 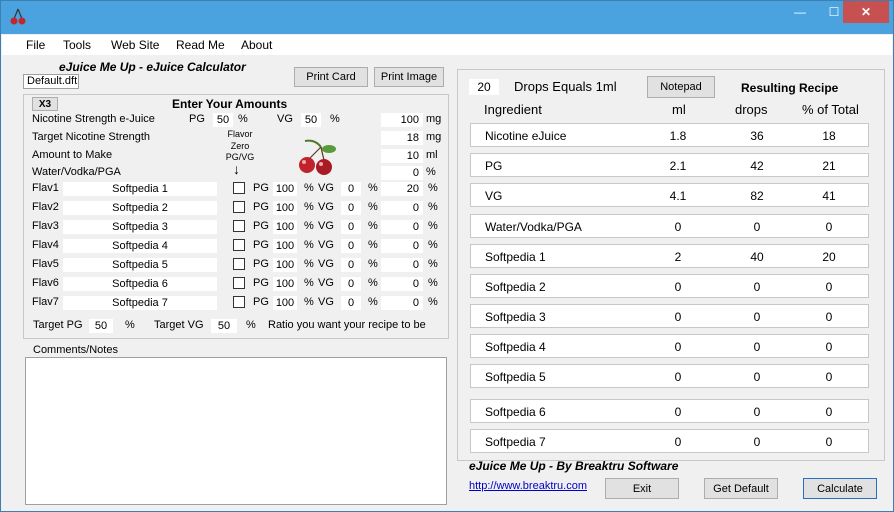 What do you see at coordinates (140, 246) in the screenshot?
I see `flavor-name-input: Softpedia 4` at bounding box center [140, 246].